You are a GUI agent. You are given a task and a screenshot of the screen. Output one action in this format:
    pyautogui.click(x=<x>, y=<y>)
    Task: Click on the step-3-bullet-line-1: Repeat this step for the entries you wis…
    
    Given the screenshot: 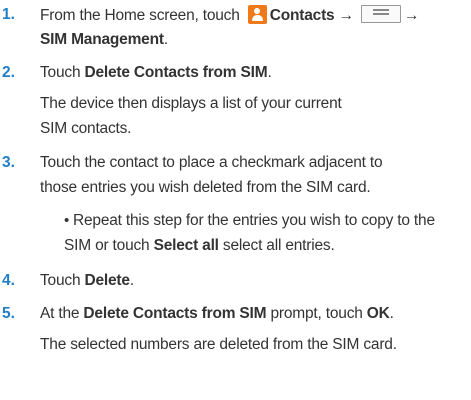 What is the action you would take?
    pyautogui.click(x=254, y=220)
    